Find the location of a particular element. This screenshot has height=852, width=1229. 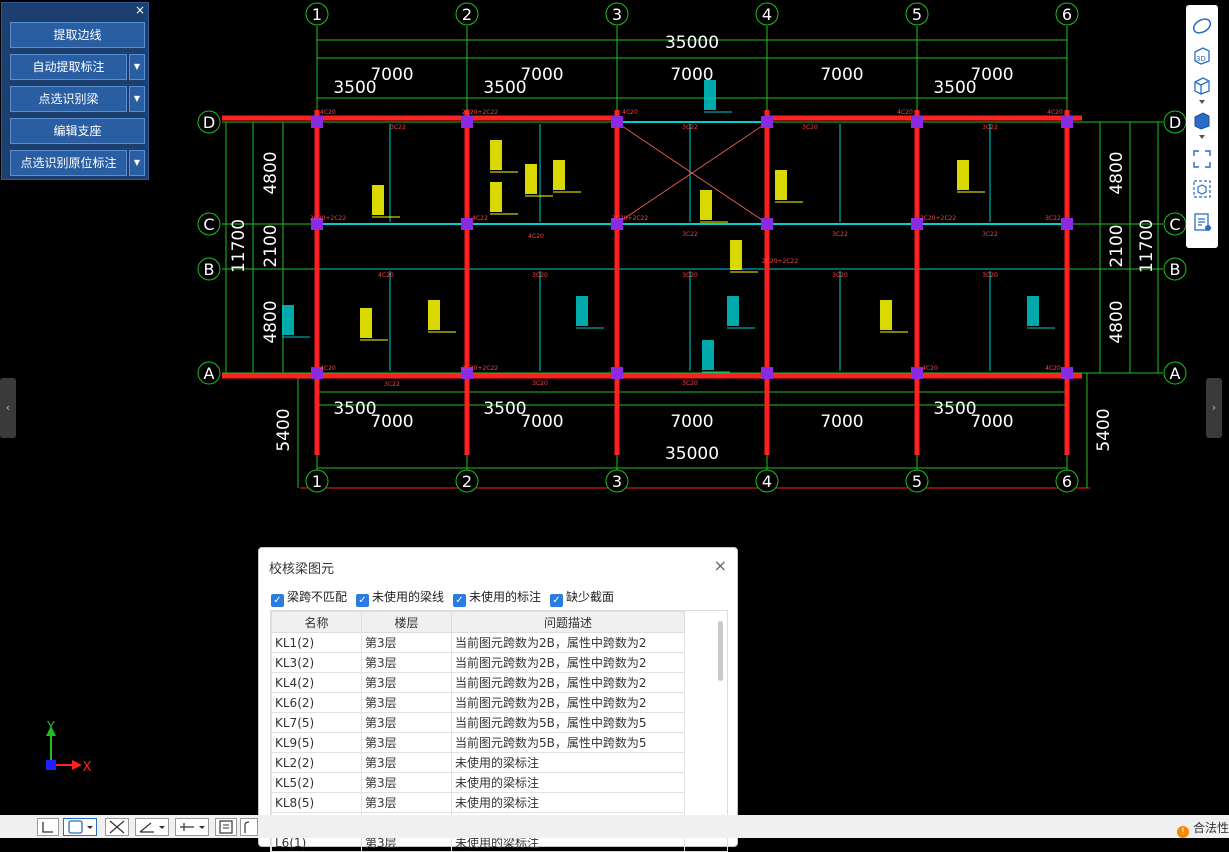

table-row: KL4(2)第3层当前图元跨数为2B，属性中跨数为2 is located at coordinates (478, 683).